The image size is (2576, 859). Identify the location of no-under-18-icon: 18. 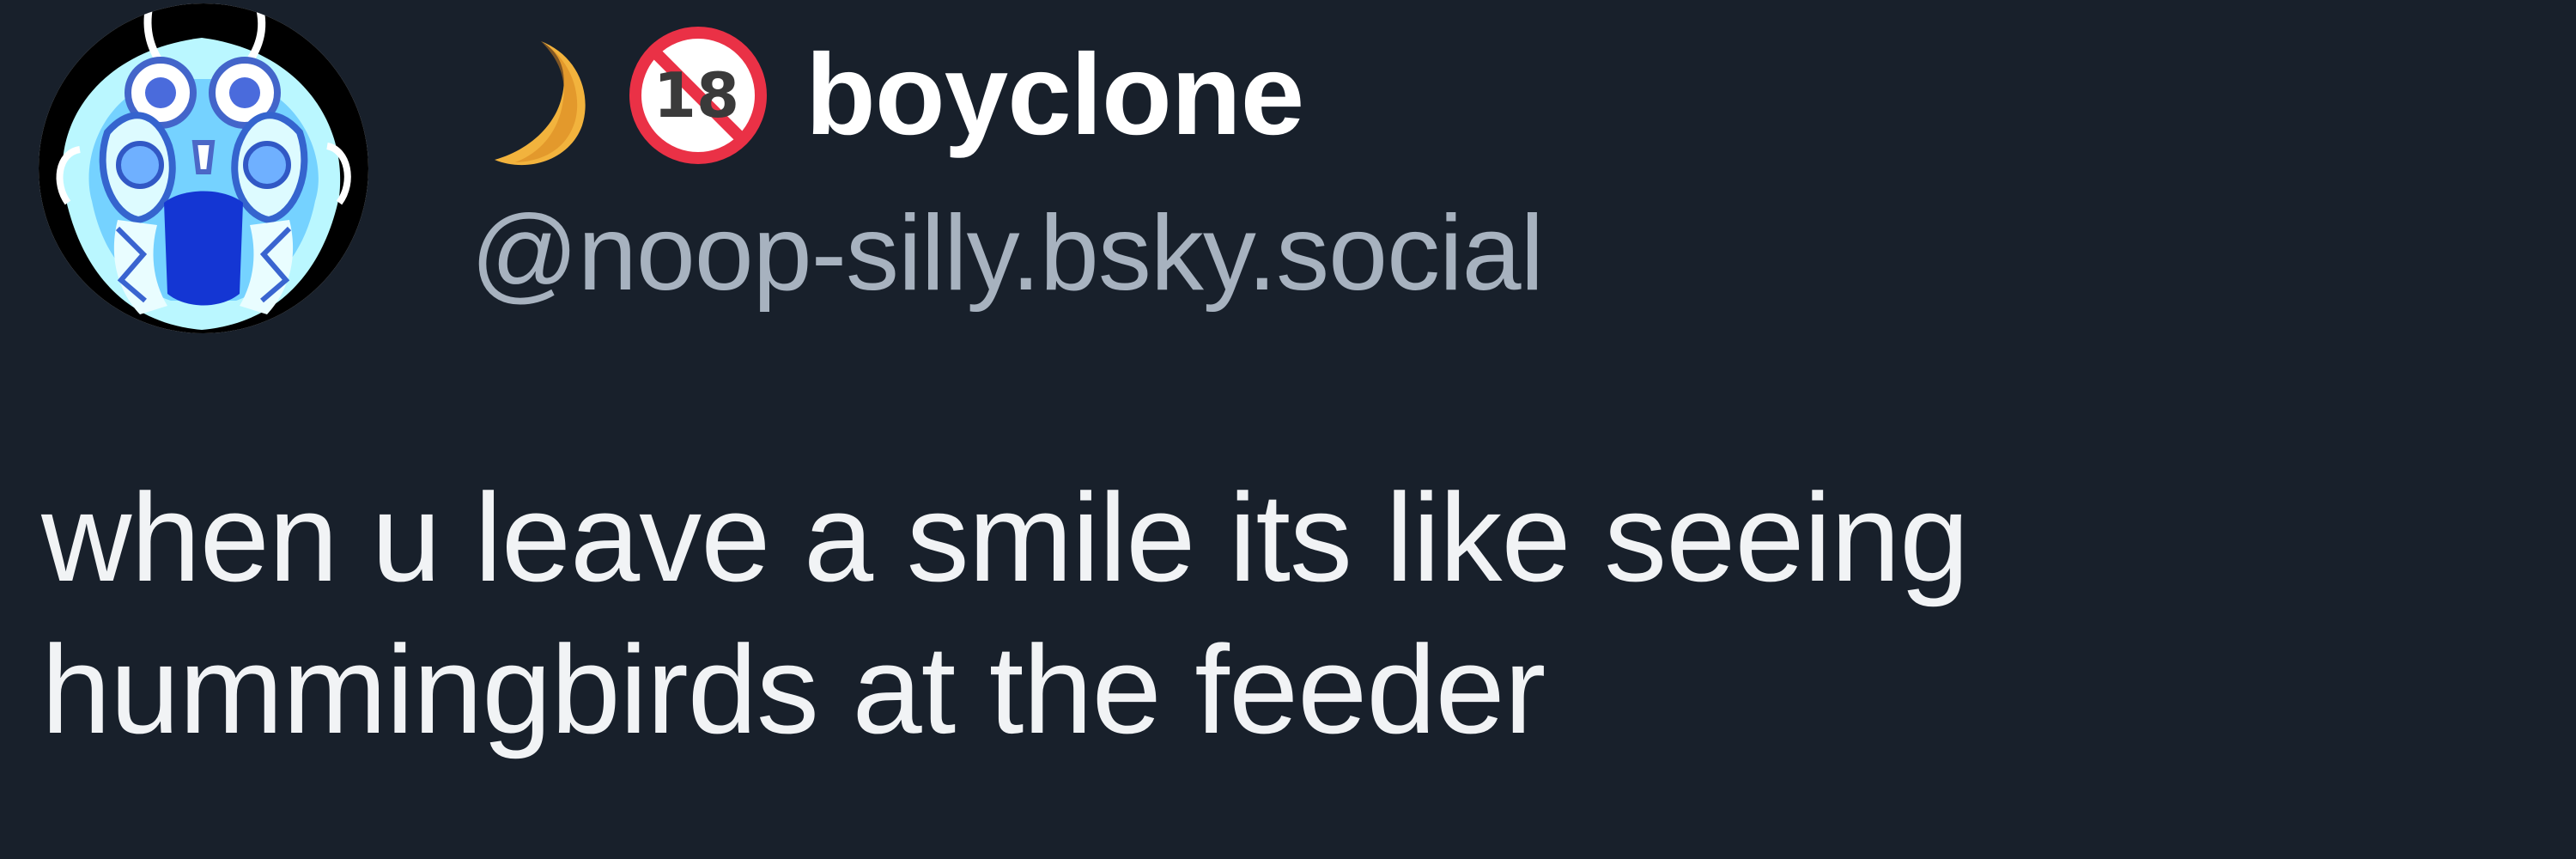
(698, 95).